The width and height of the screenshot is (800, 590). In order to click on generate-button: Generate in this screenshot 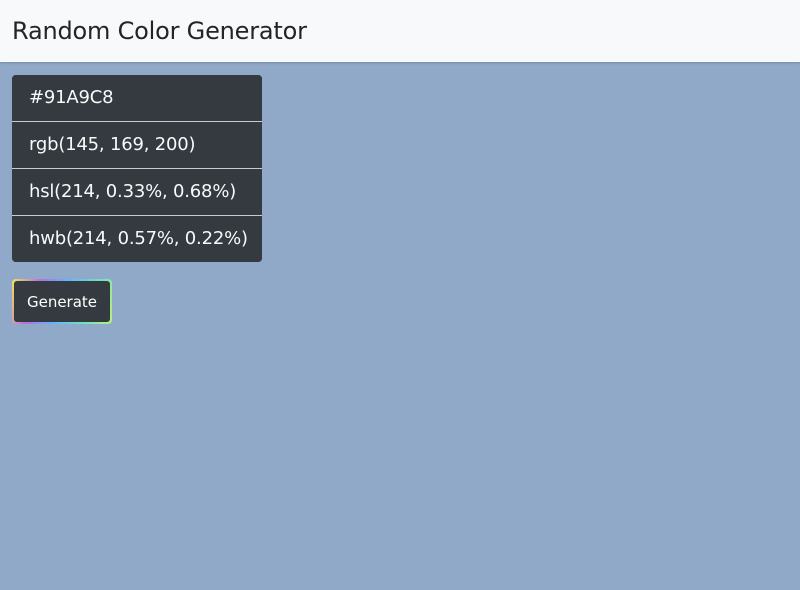, I will do `click(62, 301)`.